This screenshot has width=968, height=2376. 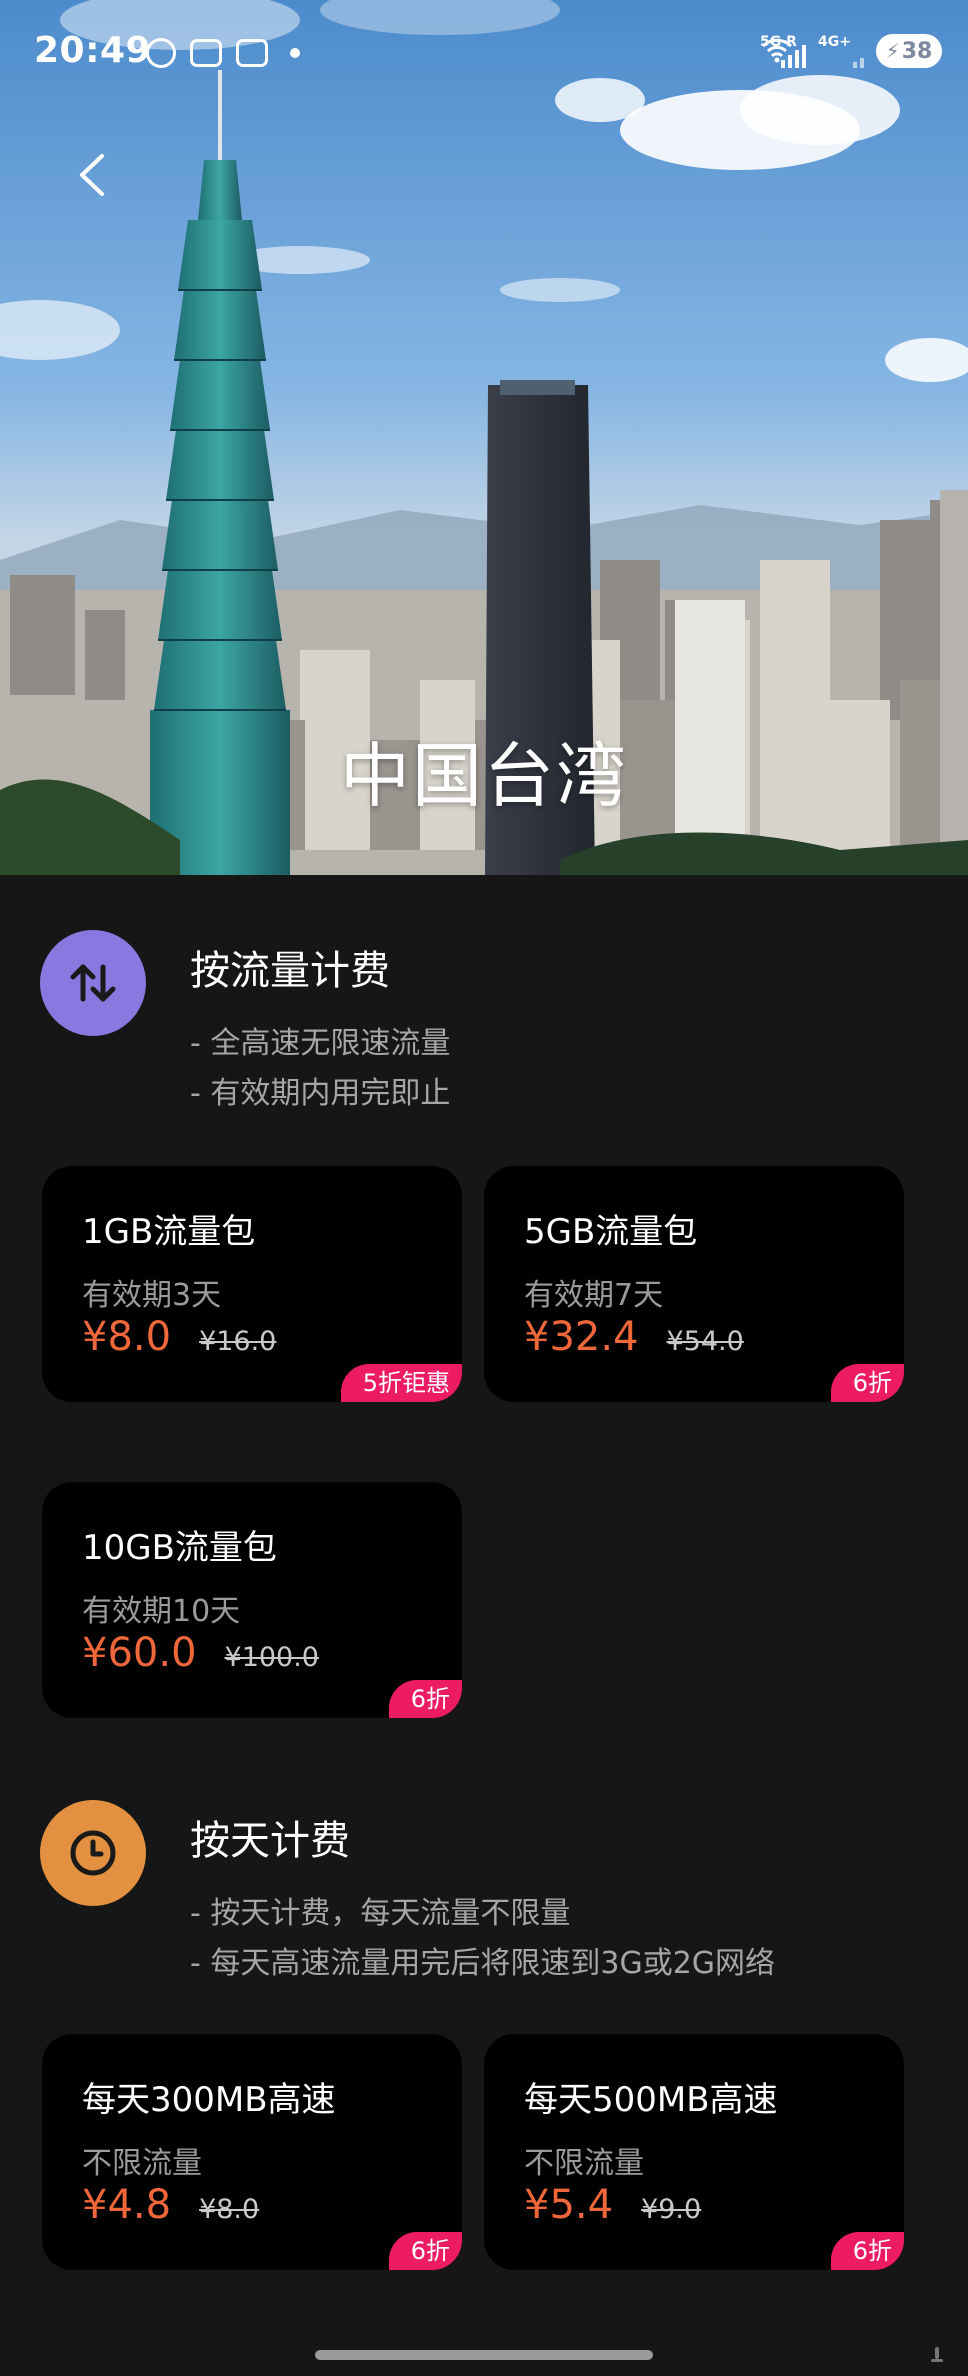 What do you see at coordinates (179, 1548) in the screenshot?
I see `plan-name: 10GB流量包` at bounding box center [179, 1548].